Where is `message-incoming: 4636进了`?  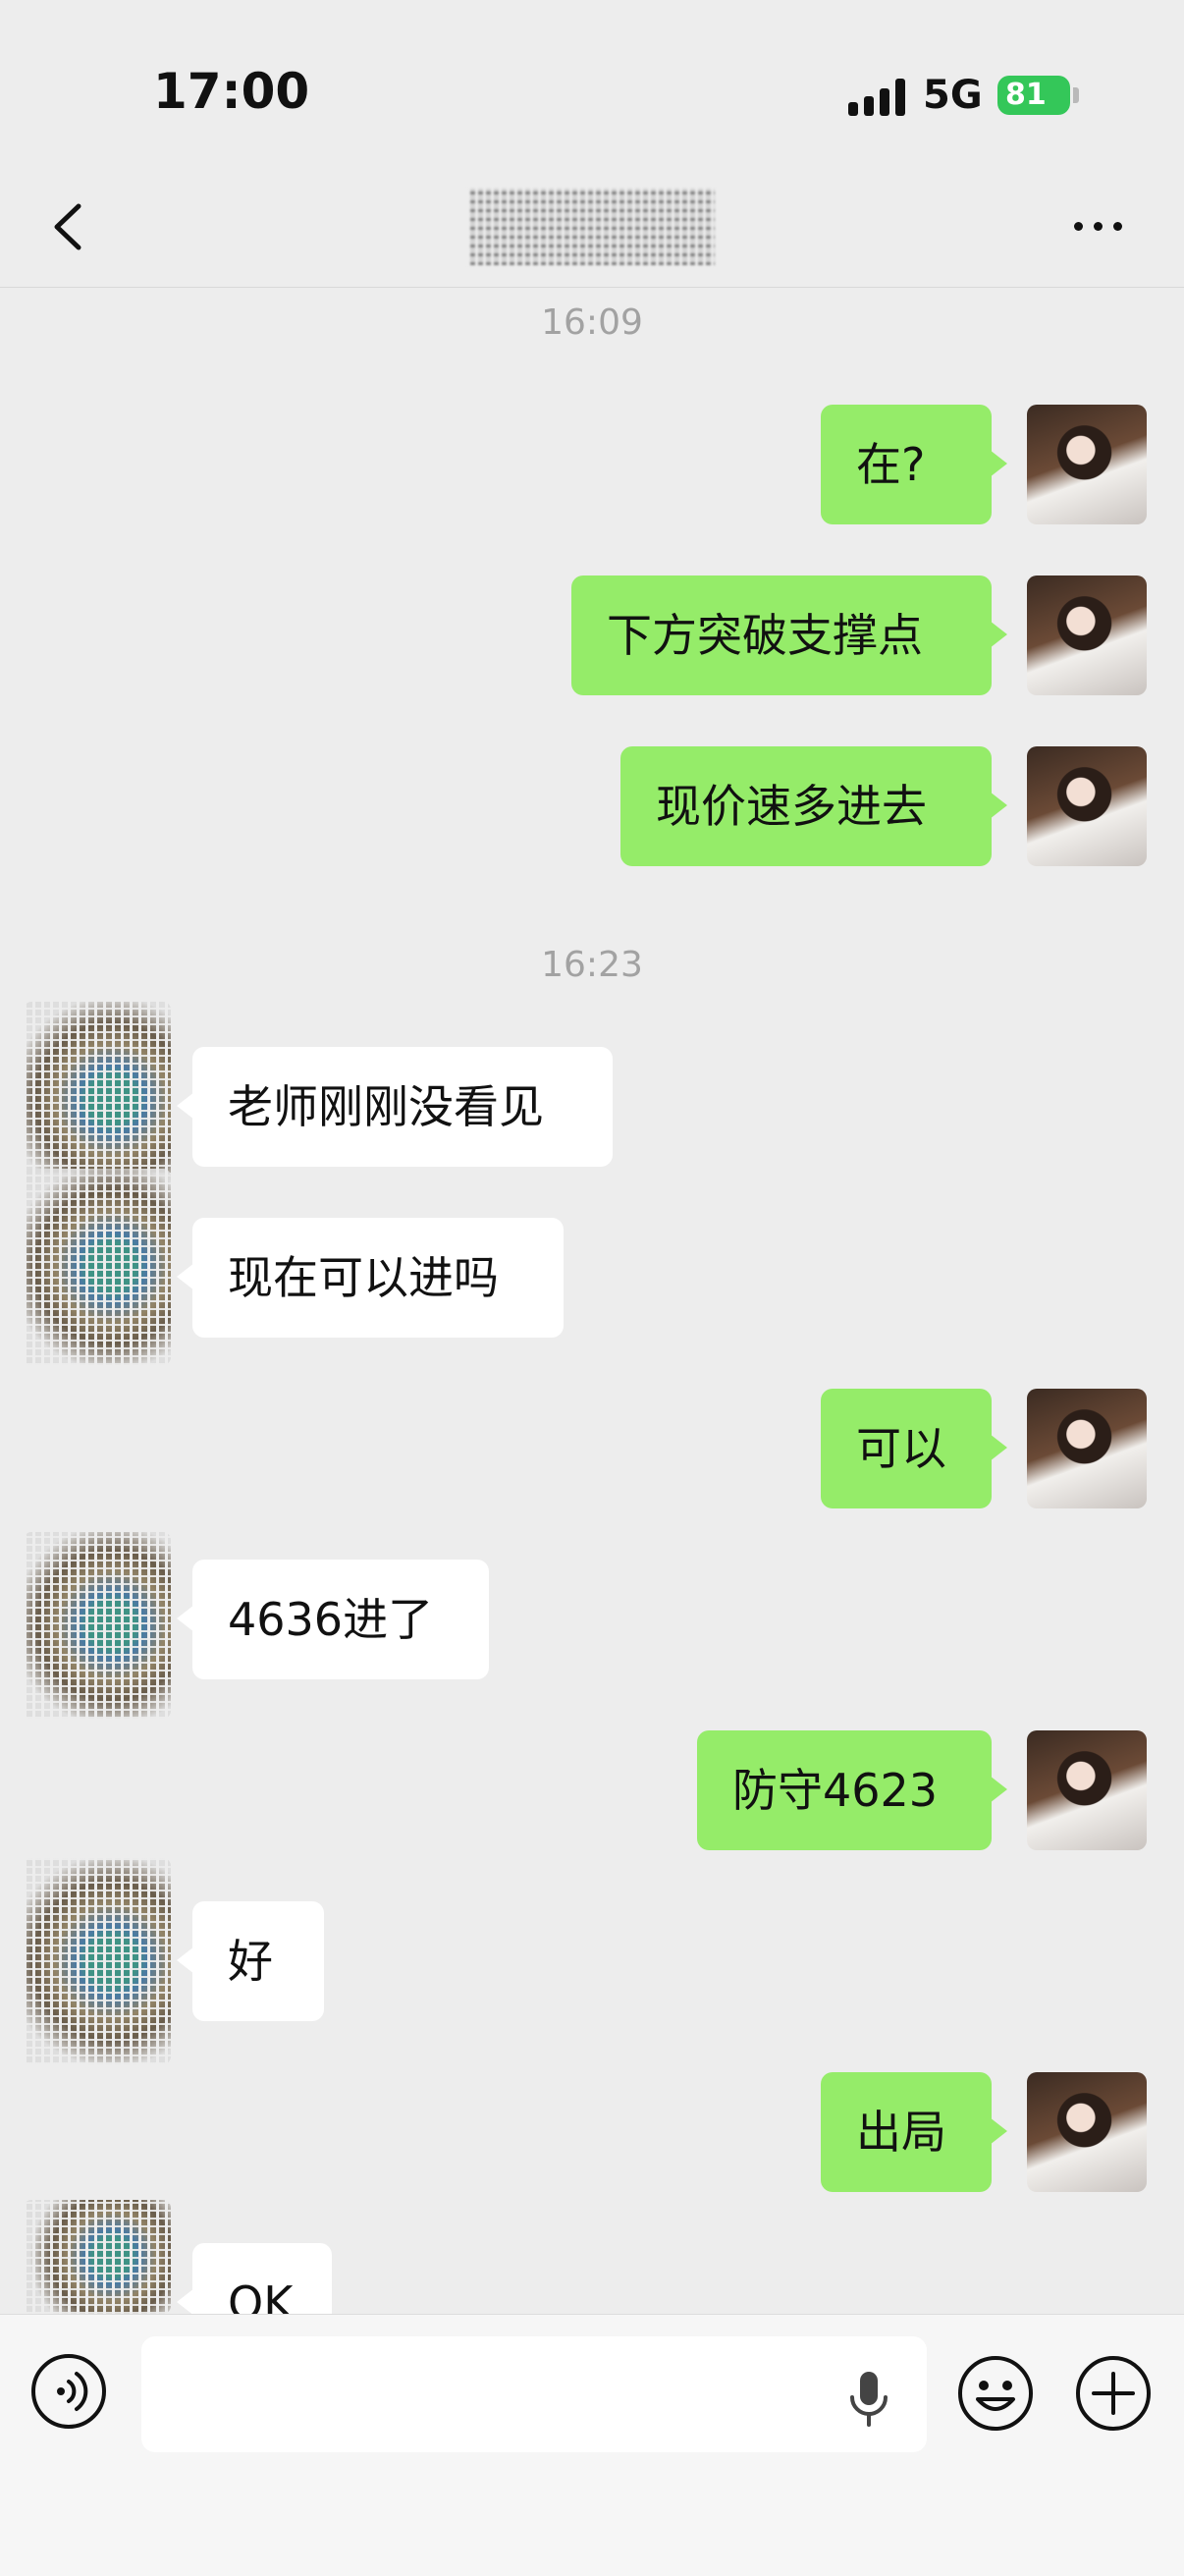 message-incoming: 4636进了 is located at coordinates (592, 1620).